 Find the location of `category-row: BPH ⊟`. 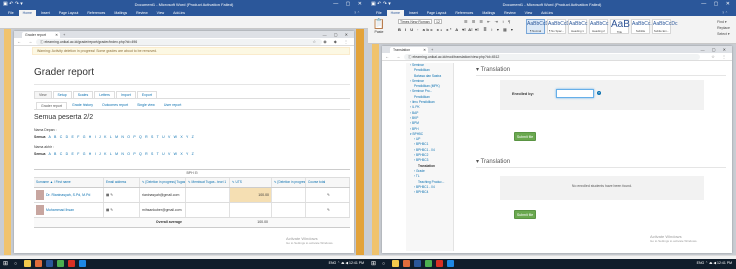

category-row: BPH ⊟ is located at coordinates (192, 174).